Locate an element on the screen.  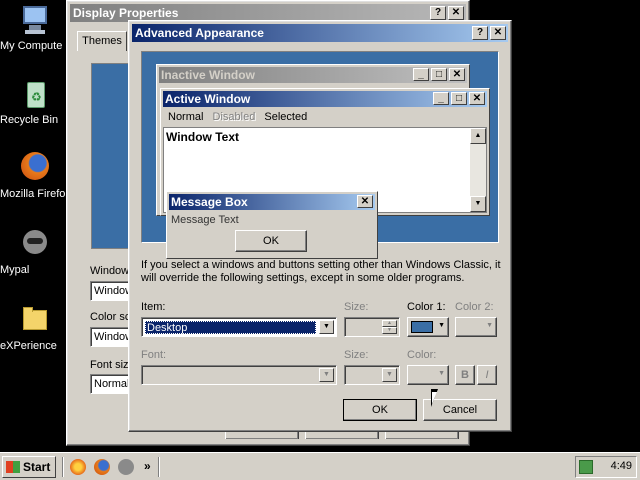
window-text: Window Text is located at coordinates (202, 137).